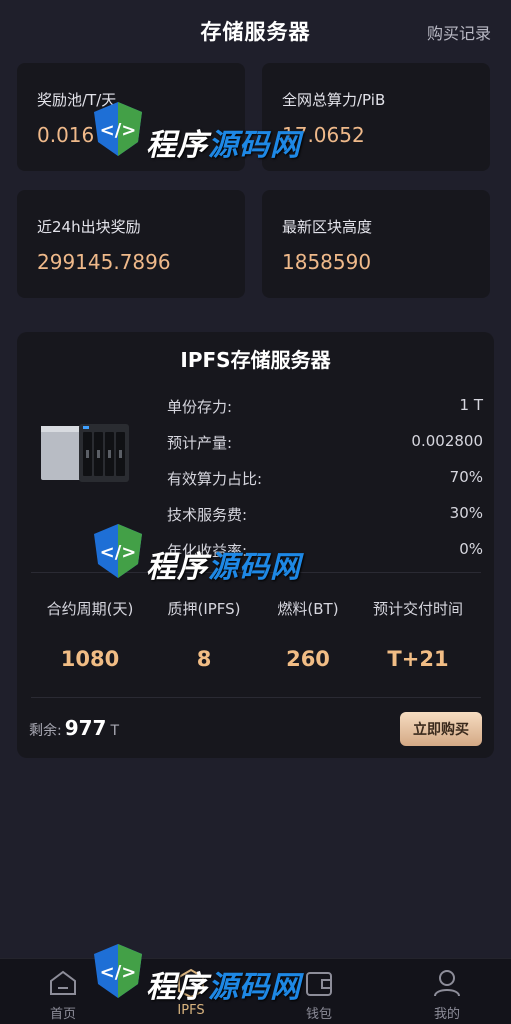 The height and width of the screenshot is (1024, 511). Describe the element at coordinates (90, 659) in the screenshot. I see `metric-value: 1080` at that location.